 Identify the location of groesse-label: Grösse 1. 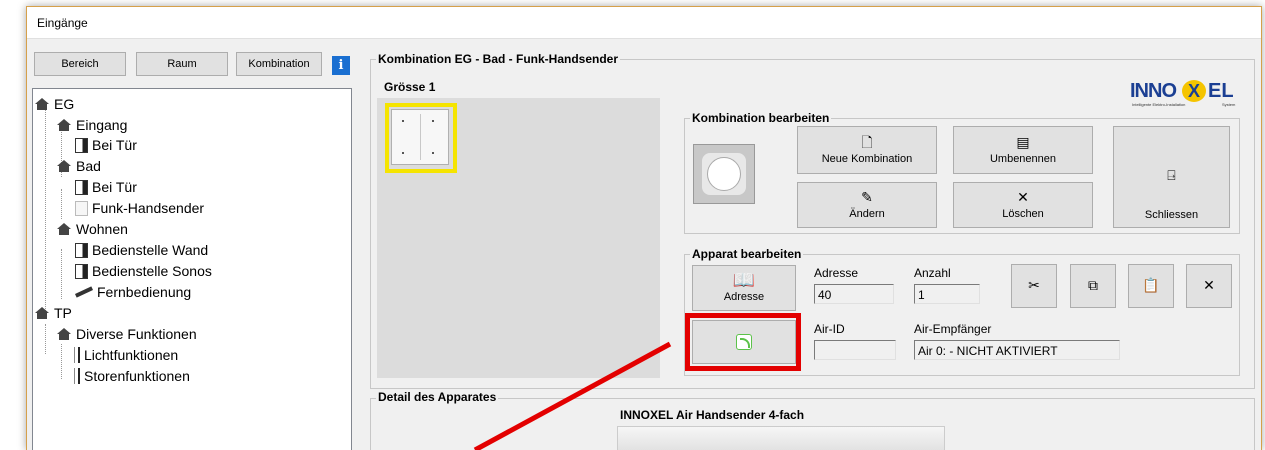
(410, 87).